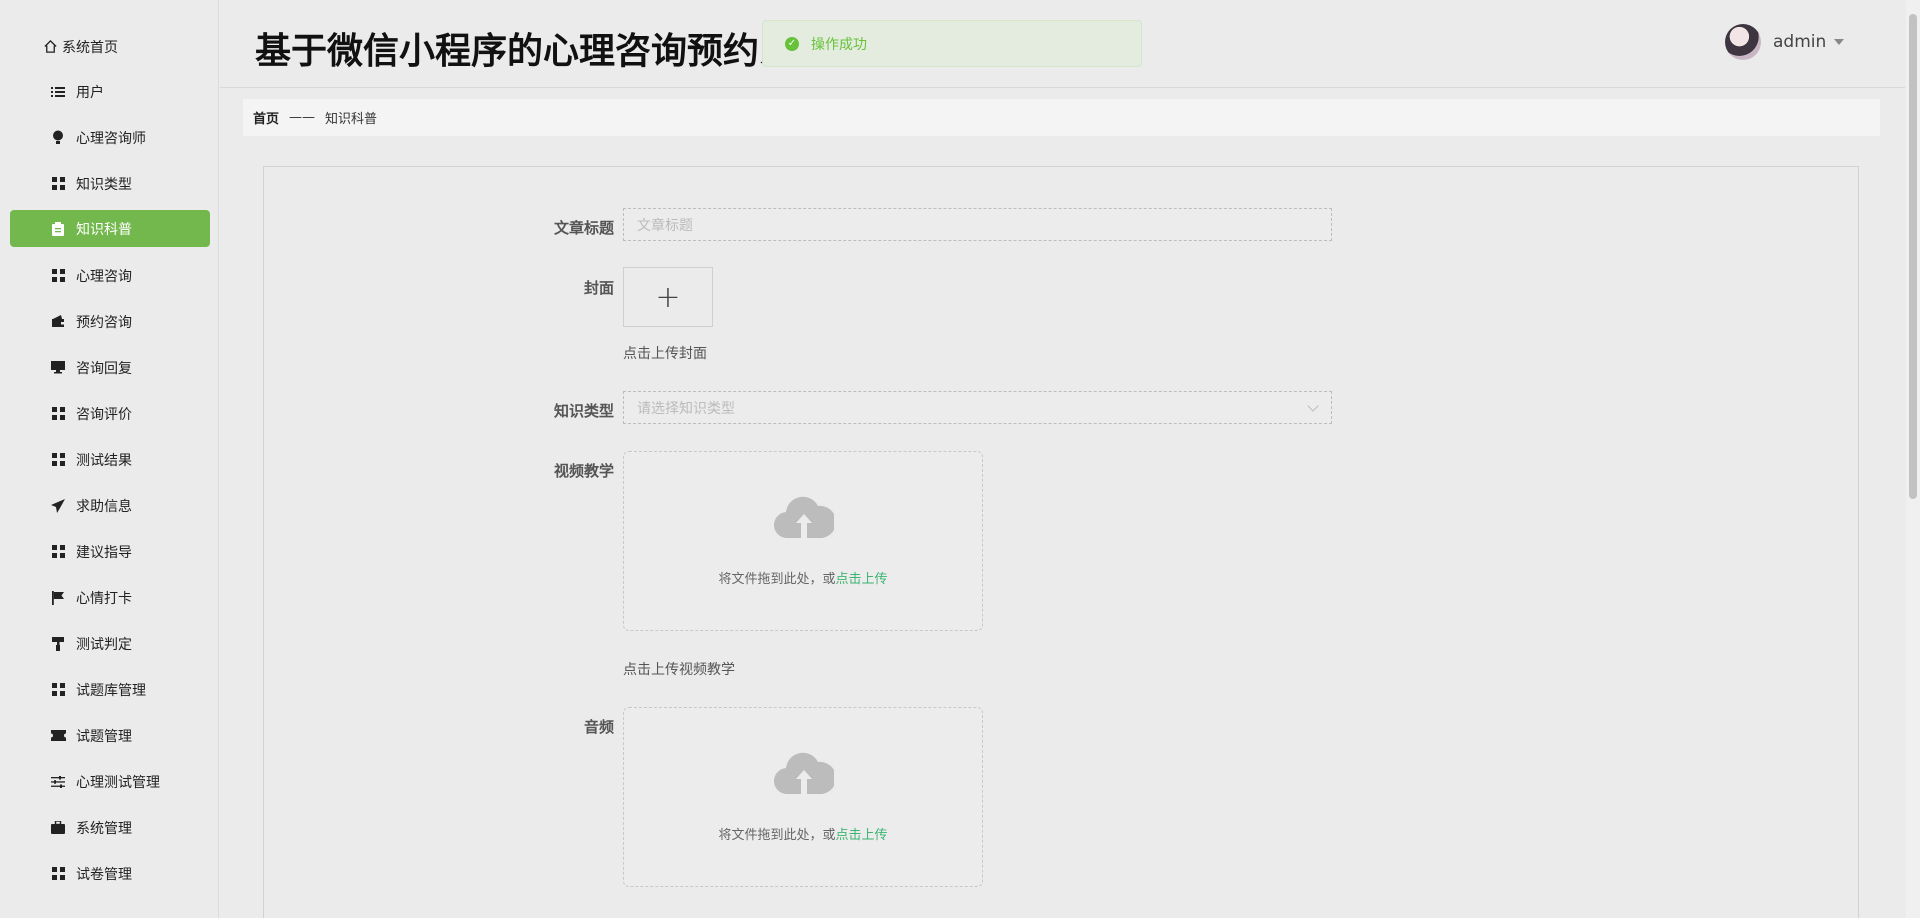 This screenshot has width=1920, height=918. Describe the element at coordinates (1313, 406) in the screenshot. I see `chevron-down-icon` at that location.